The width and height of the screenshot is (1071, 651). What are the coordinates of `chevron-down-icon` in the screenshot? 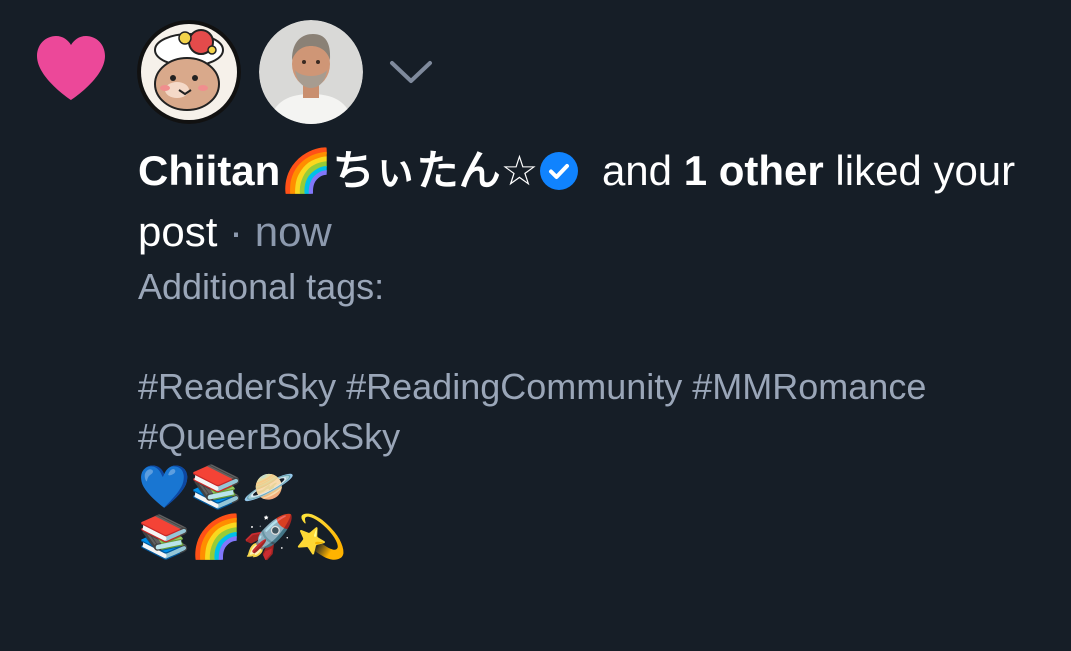 It's located at (411, 72).